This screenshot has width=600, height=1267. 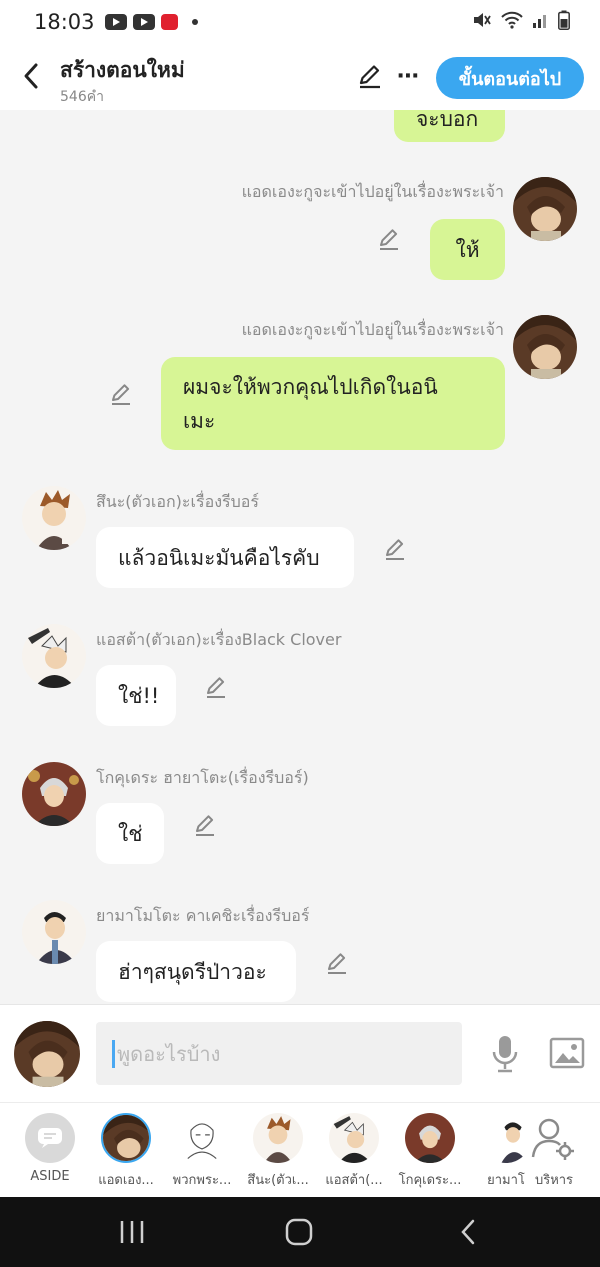 I want to click on status-icons, so click(x=521, y=20).